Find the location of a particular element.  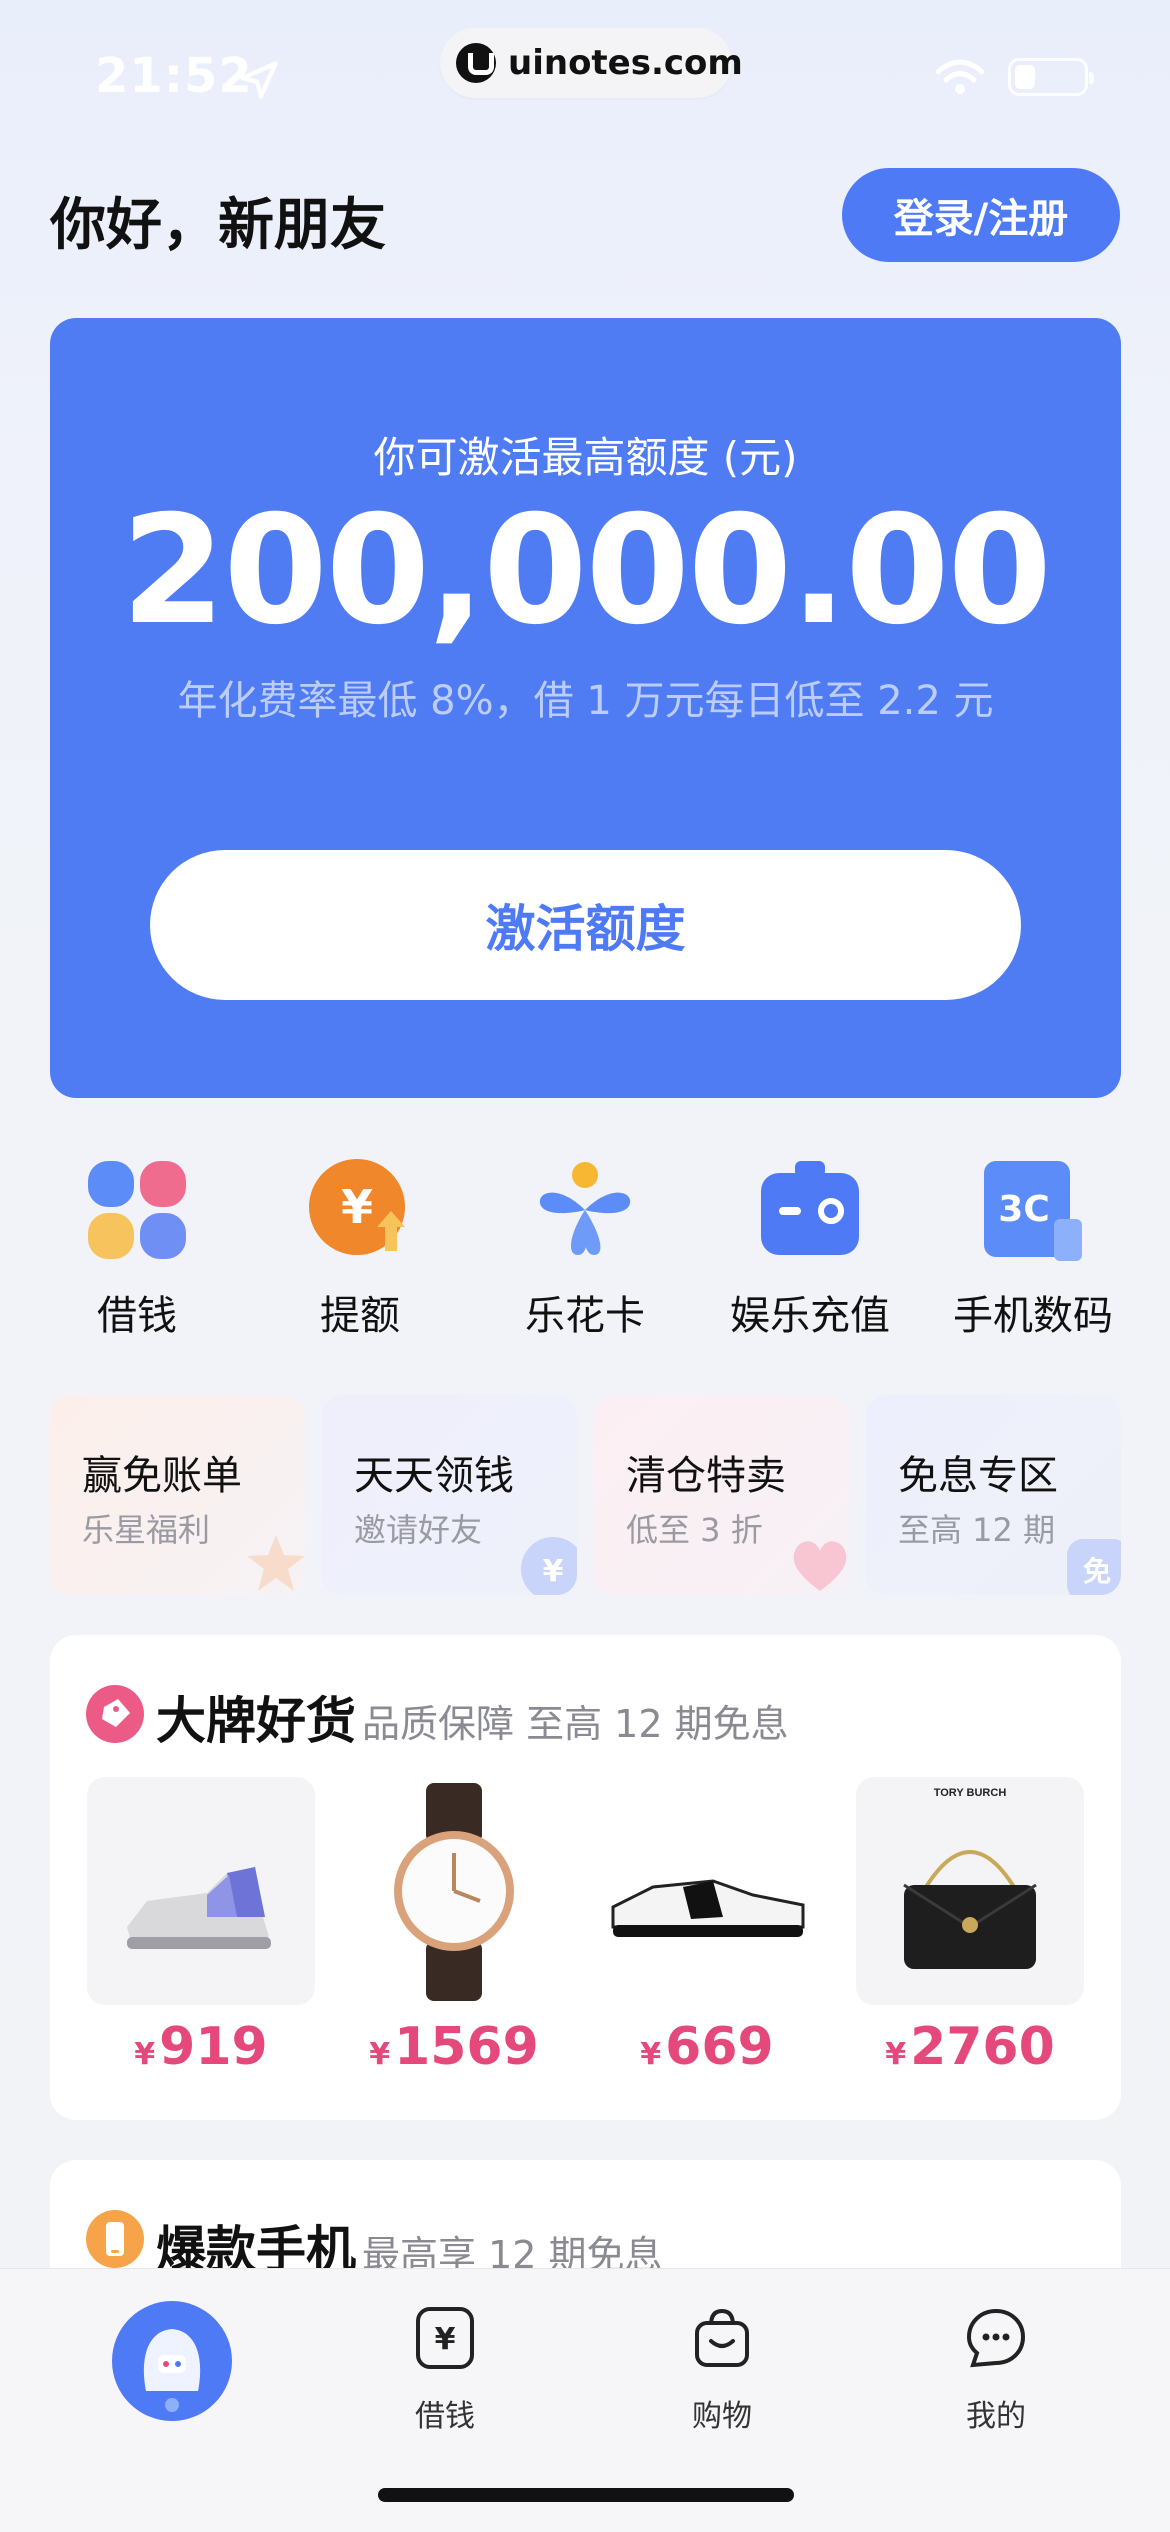

shoe-icon is located at coordinates (707, 1891).